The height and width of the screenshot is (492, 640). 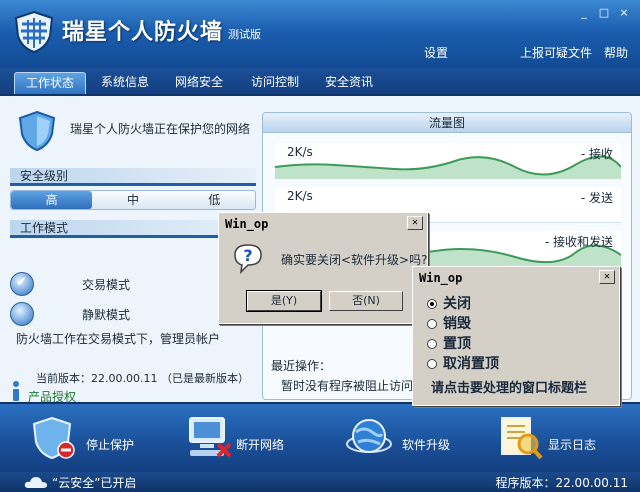 I want to click on question-icon: ?, so click(x=248, y=259).